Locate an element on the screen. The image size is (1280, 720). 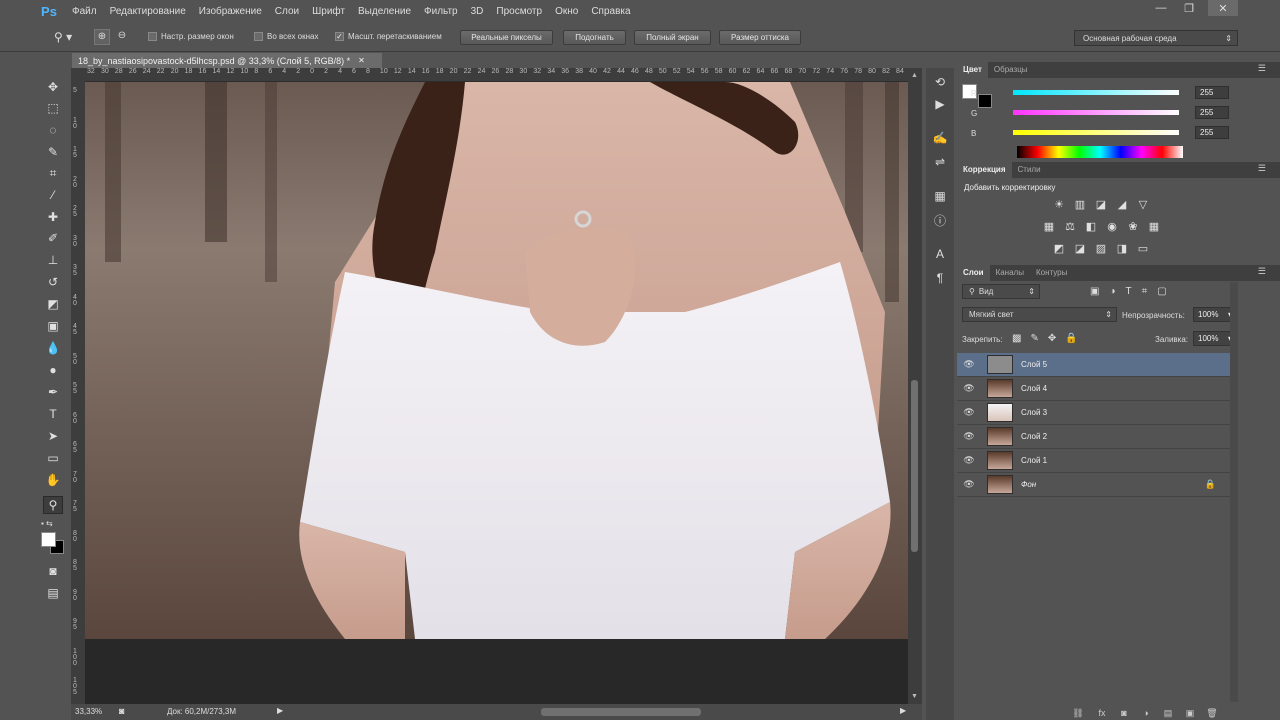
new-adjustment-layer-icon: ◑ is located at coordinates (1146, 713).